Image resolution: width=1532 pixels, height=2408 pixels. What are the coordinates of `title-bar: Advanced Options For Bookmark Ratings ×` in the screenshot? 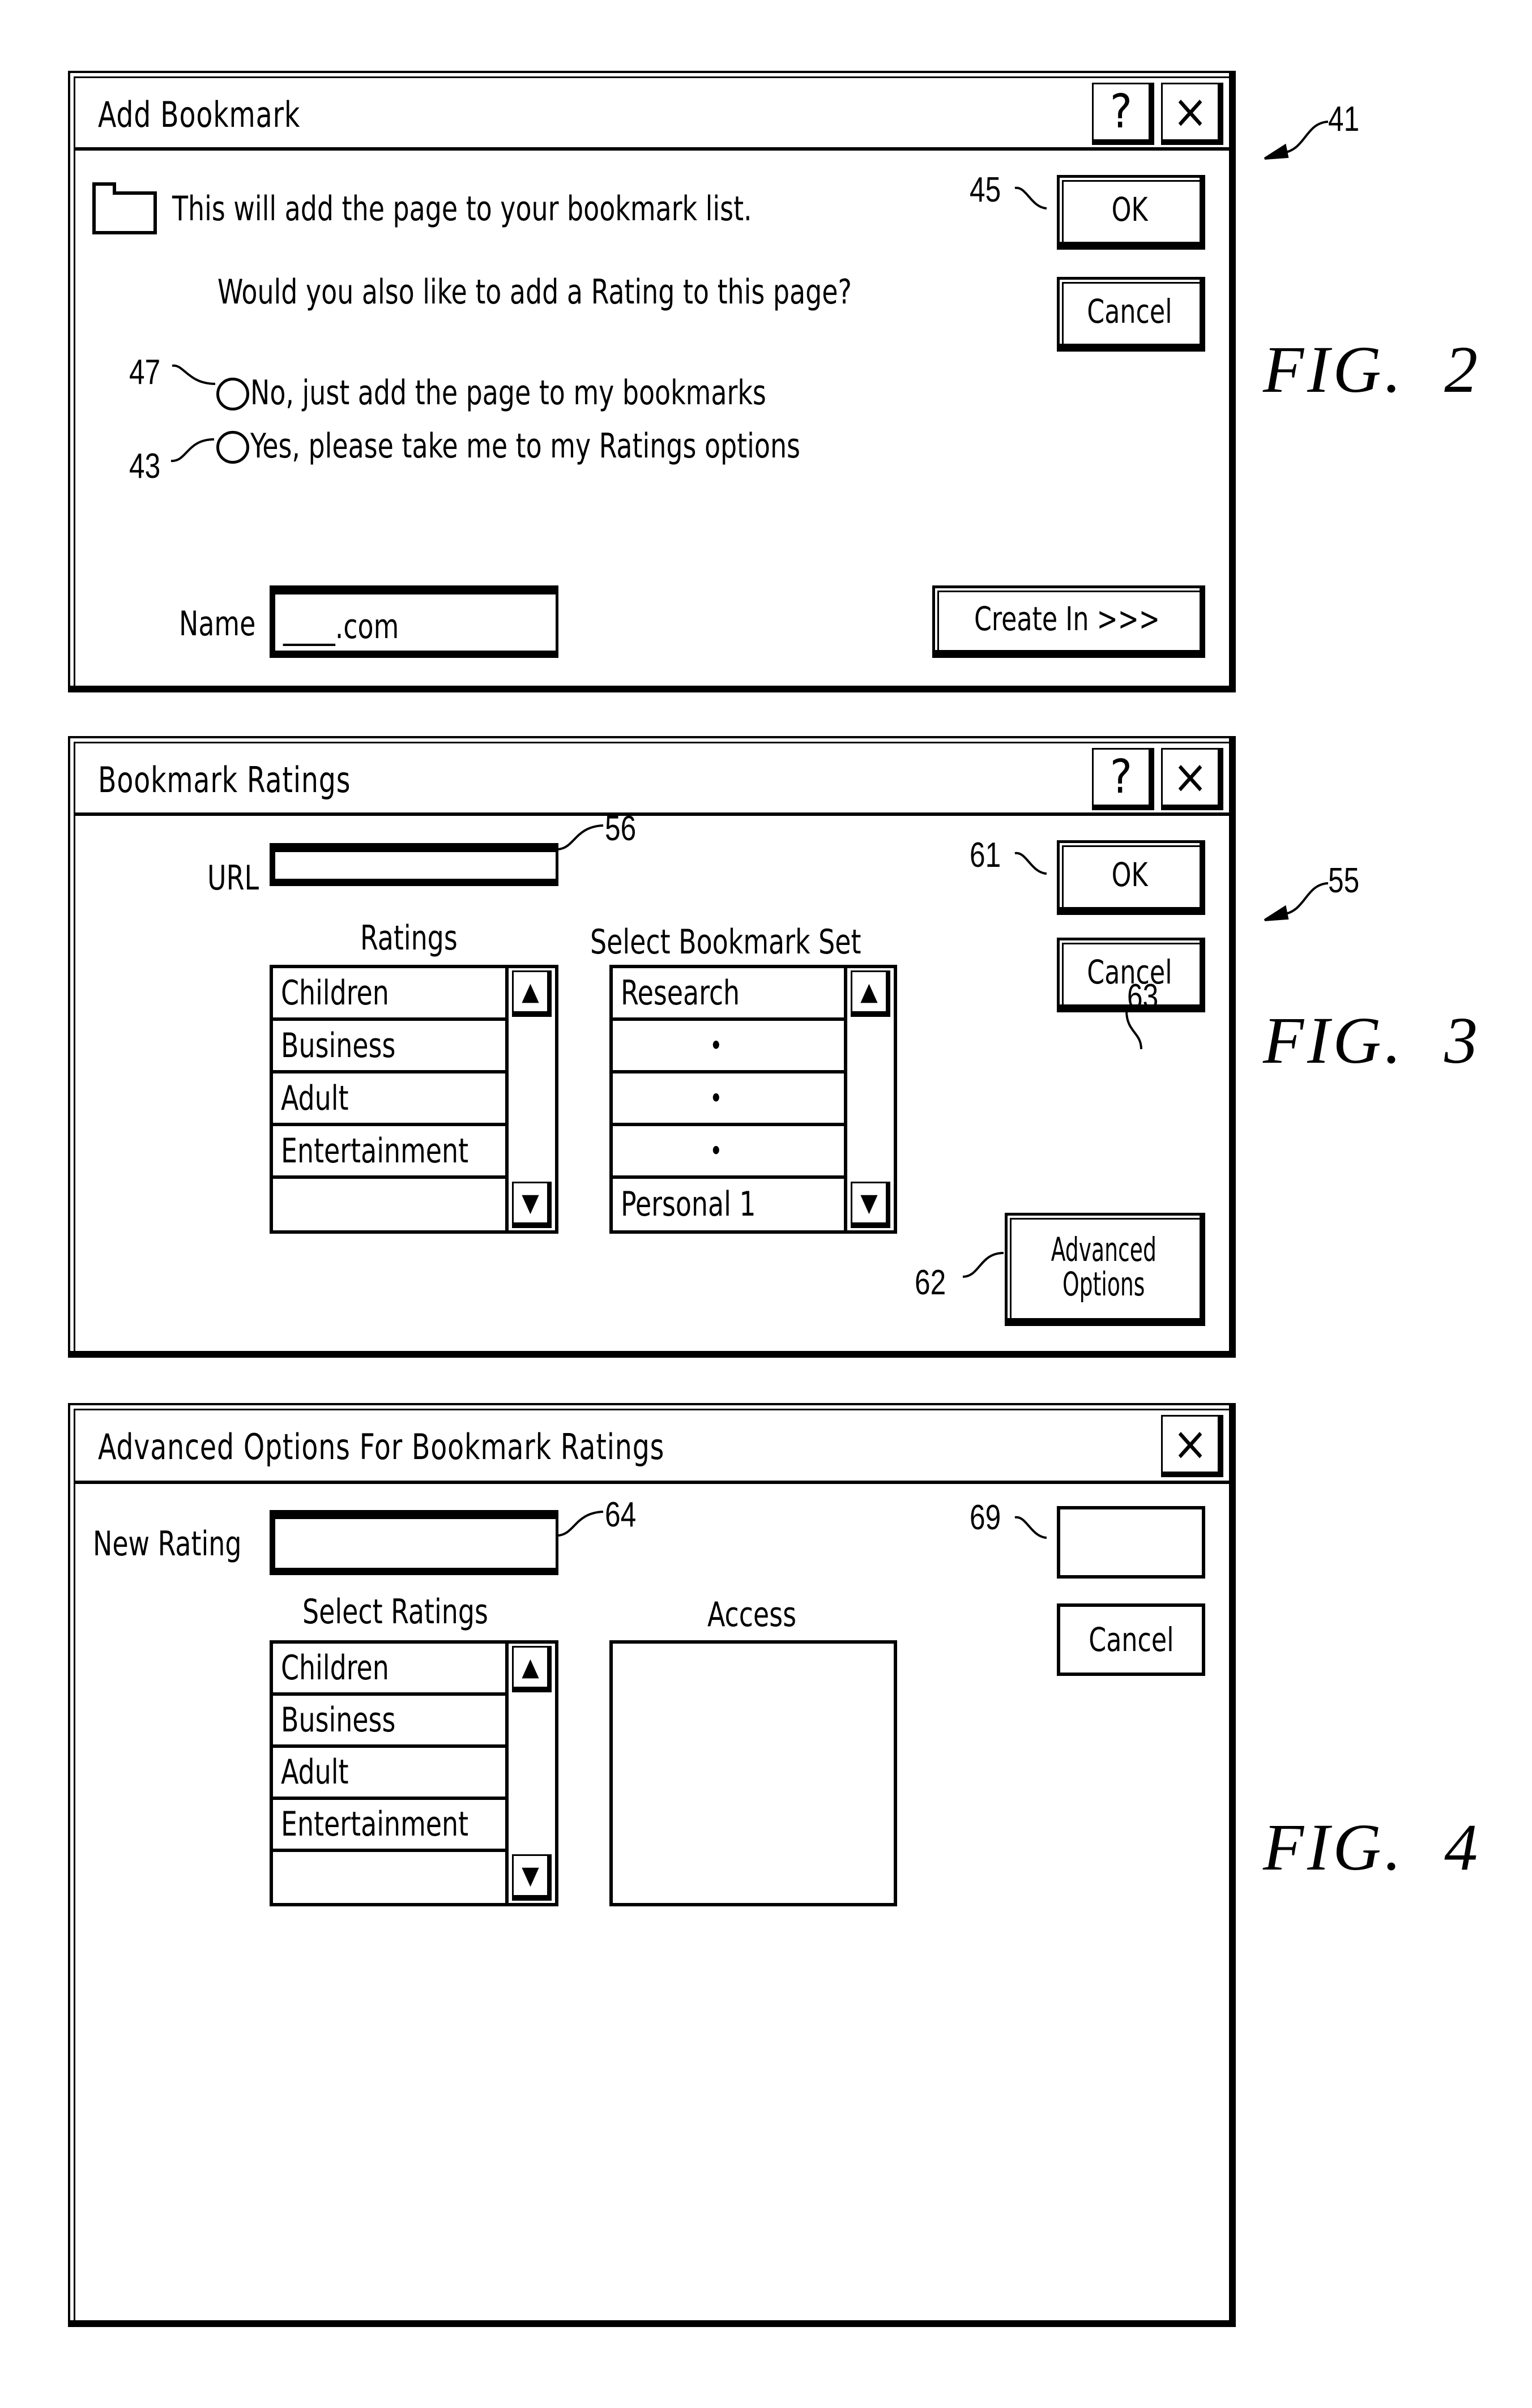 It's located at (652, 1447).